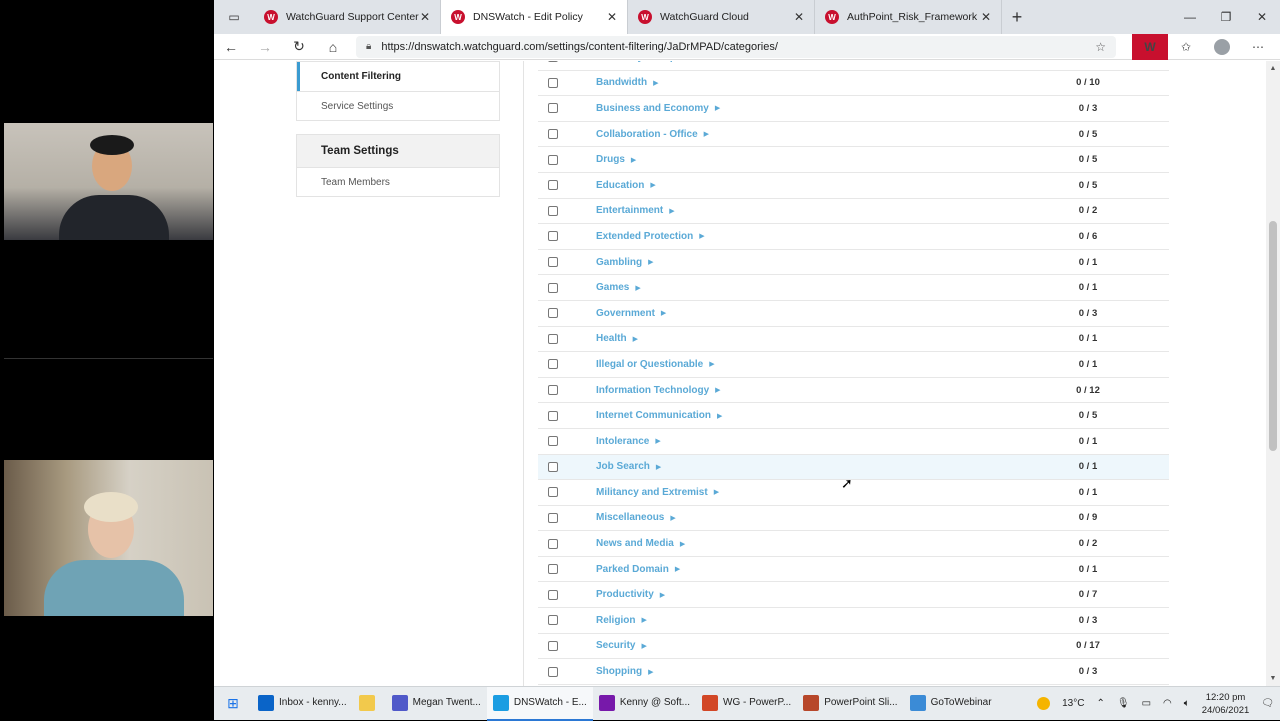 The width and height of the screenshot is (1280, 721). I want to click on home-icon: ⌂, so click(333, 47).